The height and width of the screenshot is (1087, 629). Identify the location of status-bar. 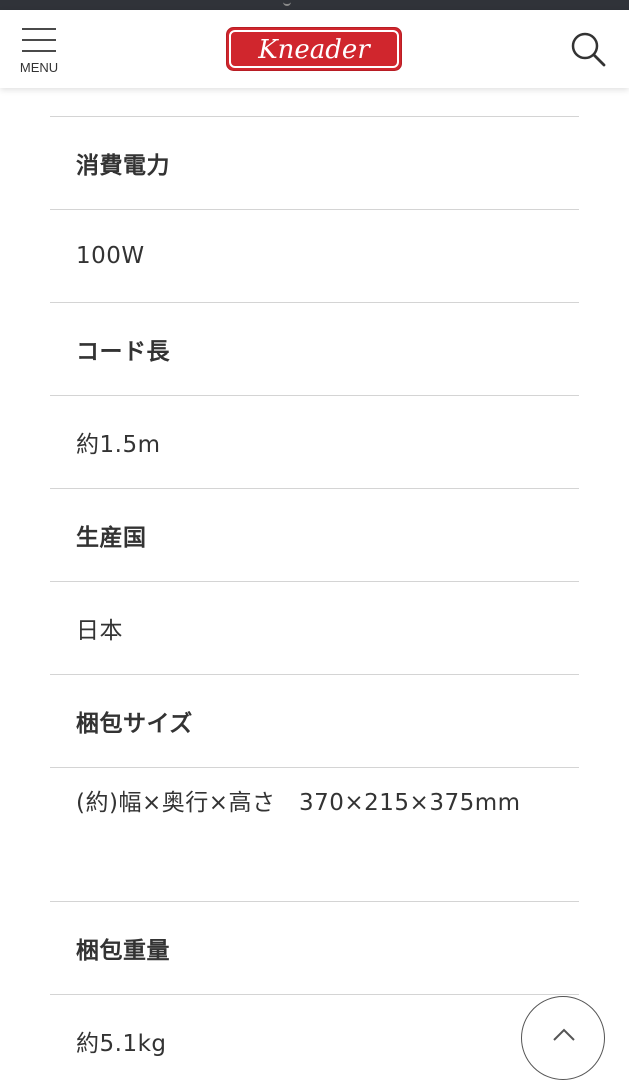
(314, 5).